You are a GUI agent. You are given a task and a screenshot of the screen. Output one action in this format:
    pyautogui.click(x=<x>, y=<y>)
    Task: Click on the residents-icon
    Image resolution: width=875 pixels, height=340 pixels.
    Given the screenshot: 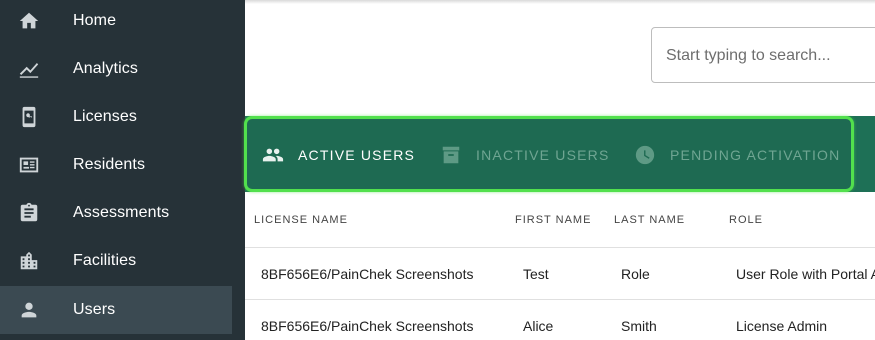 What is the action you would take?
    pyautogui.click(x=29, y=165)
    